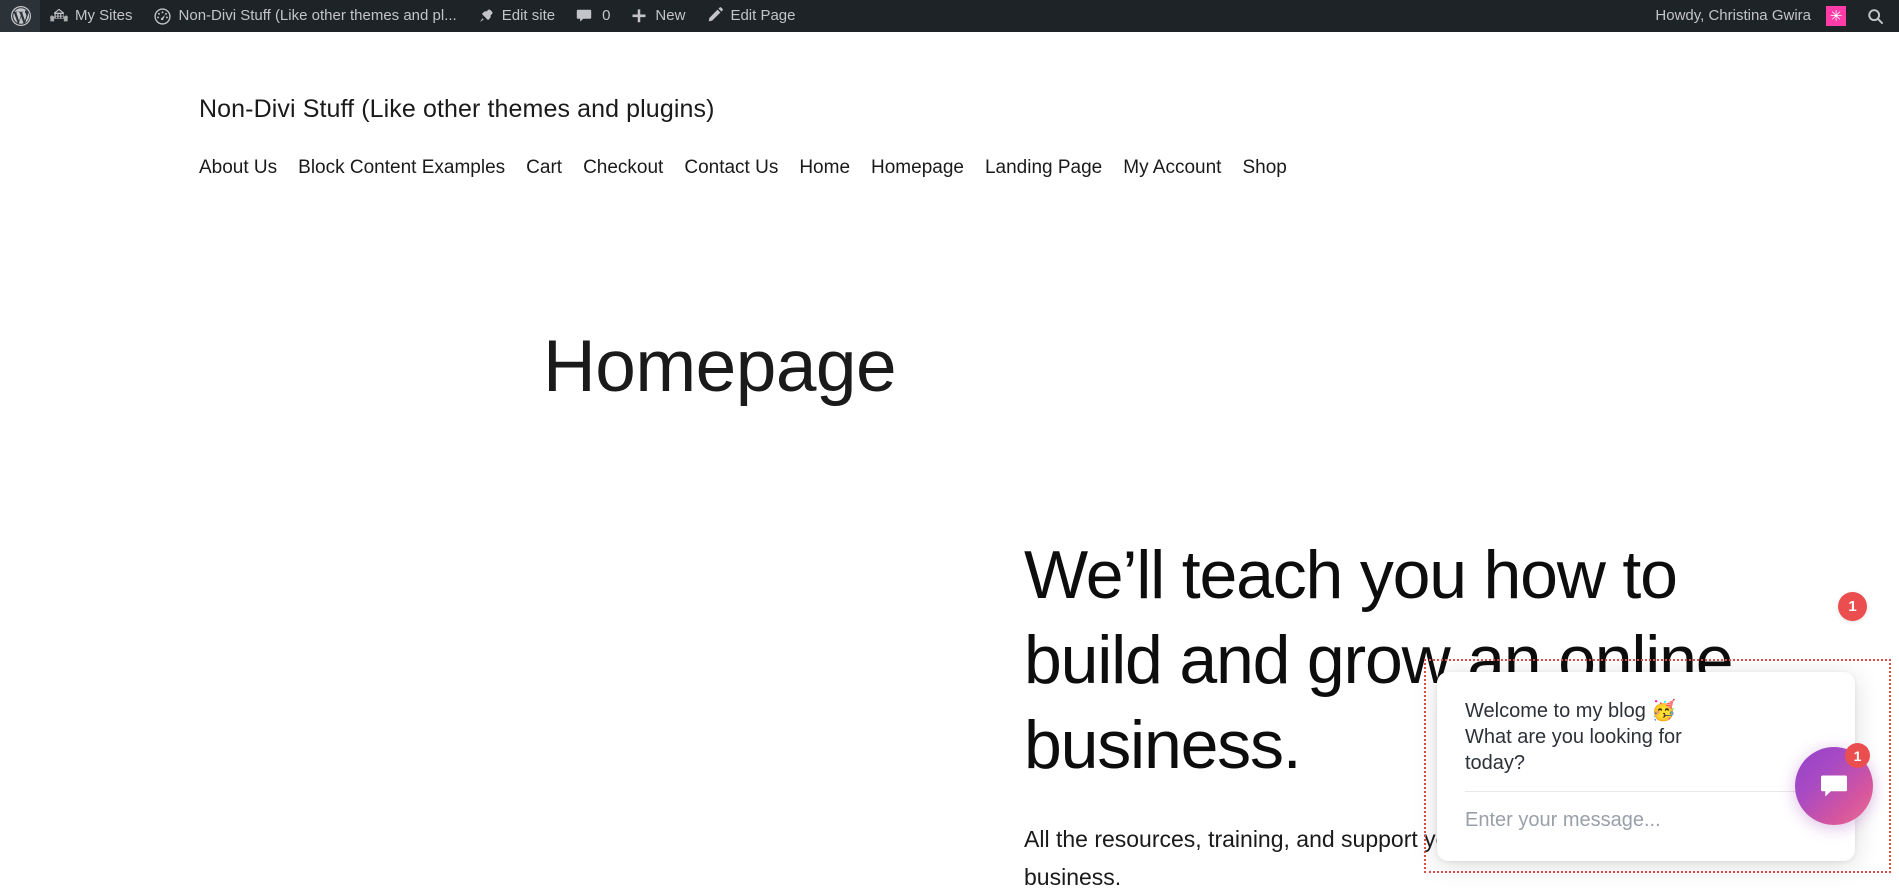 The width and height of the screenshot is (1899, 896). Describe the element at coordinates (928, 168) in the screenshot. I see `nav-item-homepage: Homepage` at that location.